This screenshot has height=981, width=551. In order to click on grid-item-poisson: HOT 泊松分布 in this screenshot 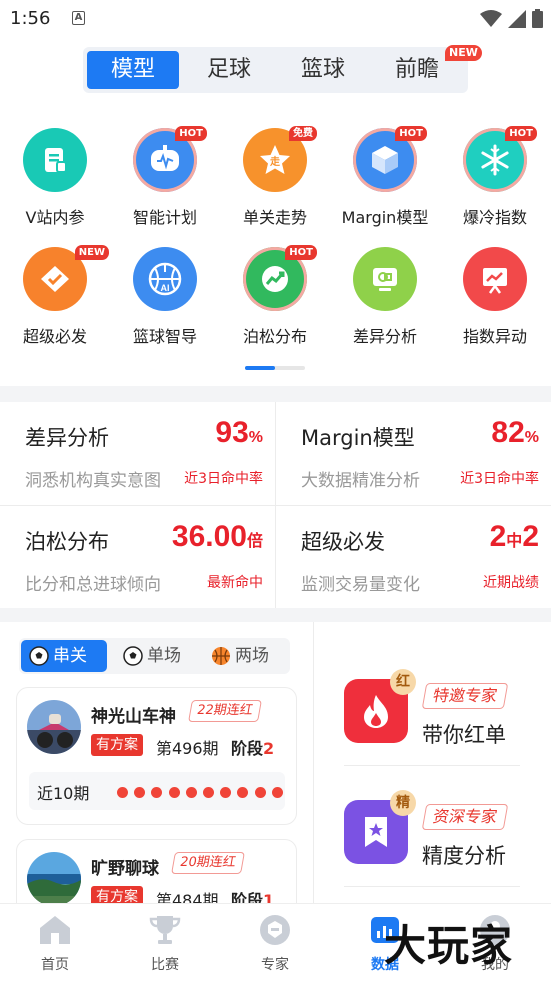, I will do `click(275, 296)`.